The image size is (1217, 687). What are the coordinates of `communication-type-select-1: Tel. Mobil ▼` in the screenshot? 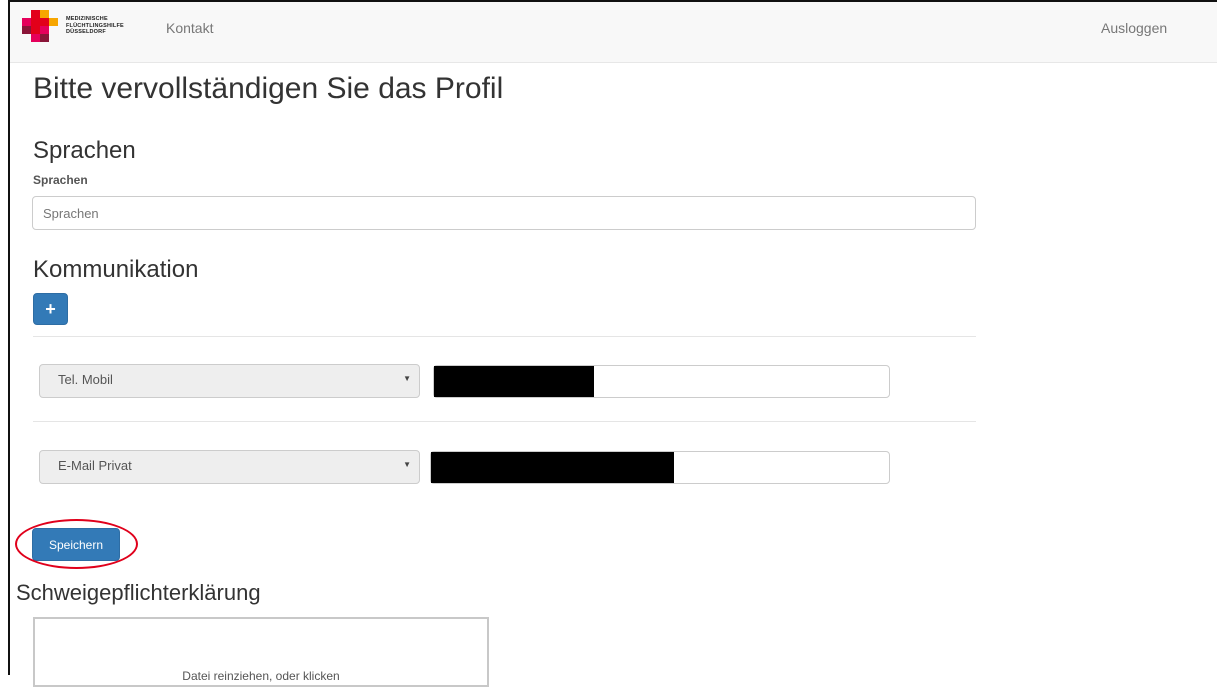 It's located at (229, 381).